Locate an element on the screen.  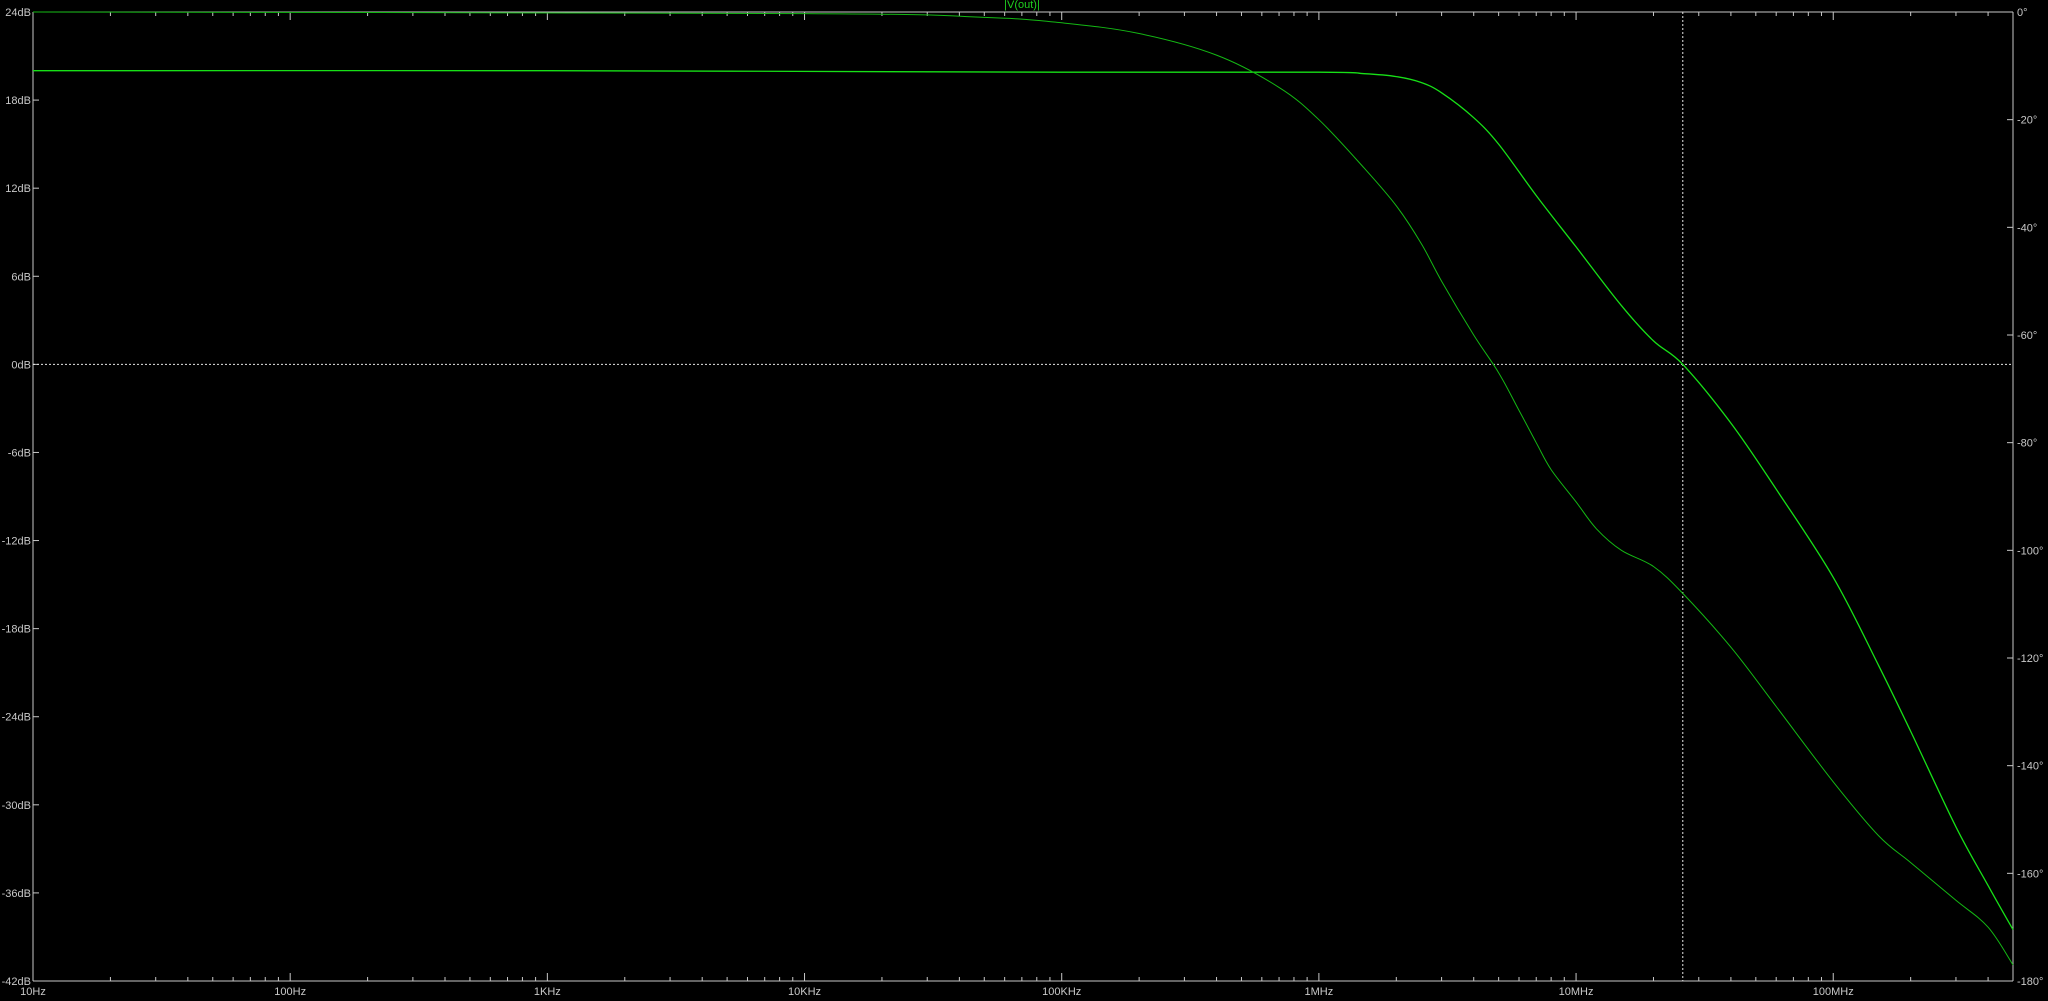
y2-tick-label: -140° is located at coordinates (2030, 767).